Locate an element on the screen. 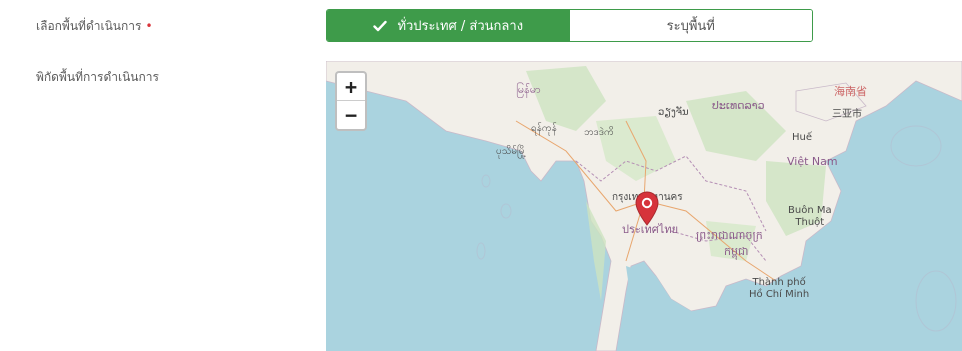 This screenshot has width=962, height=351. map-label-ho-chi-minh: Thành phố Hồ Chí Minh is located at coordinates (779, 288).